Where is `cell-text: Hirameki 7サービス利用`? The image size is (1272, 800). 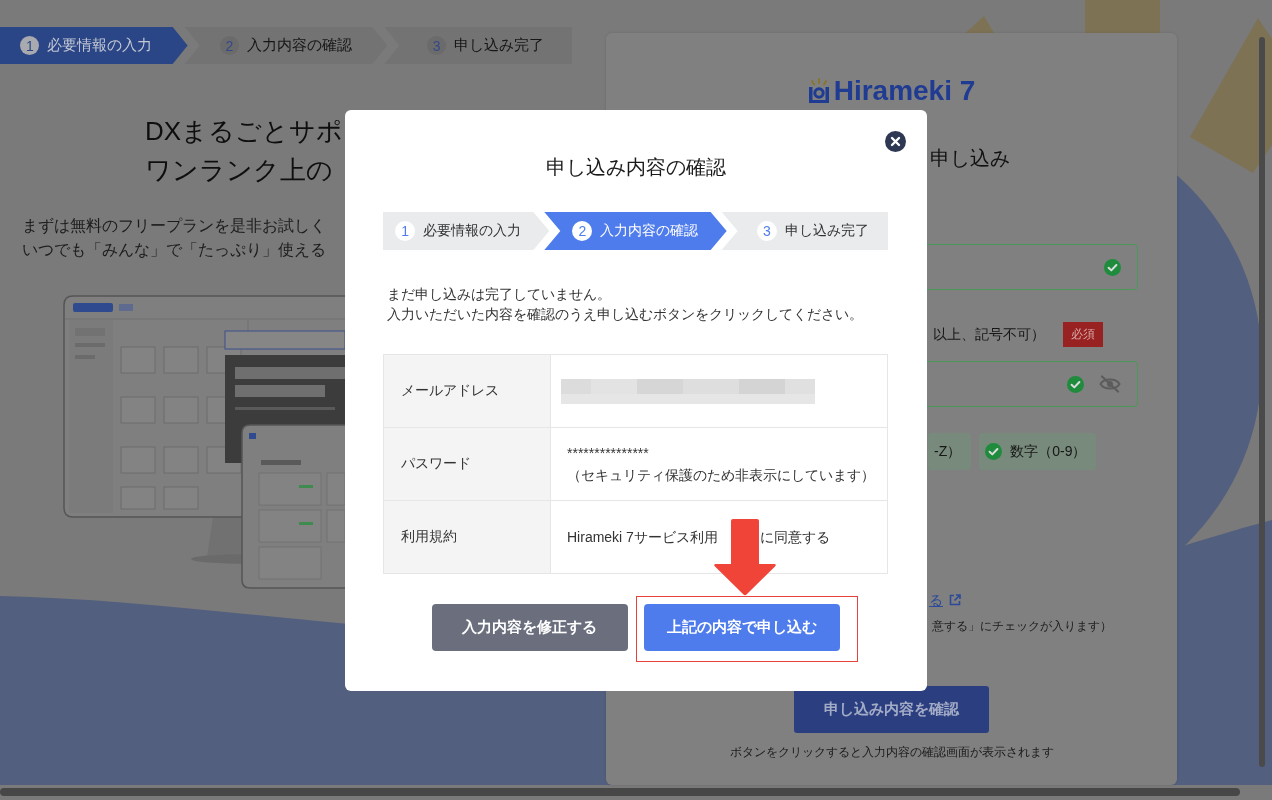 cell-text: Hirameki 7サービス利用 is located at coordinates (642, 537).